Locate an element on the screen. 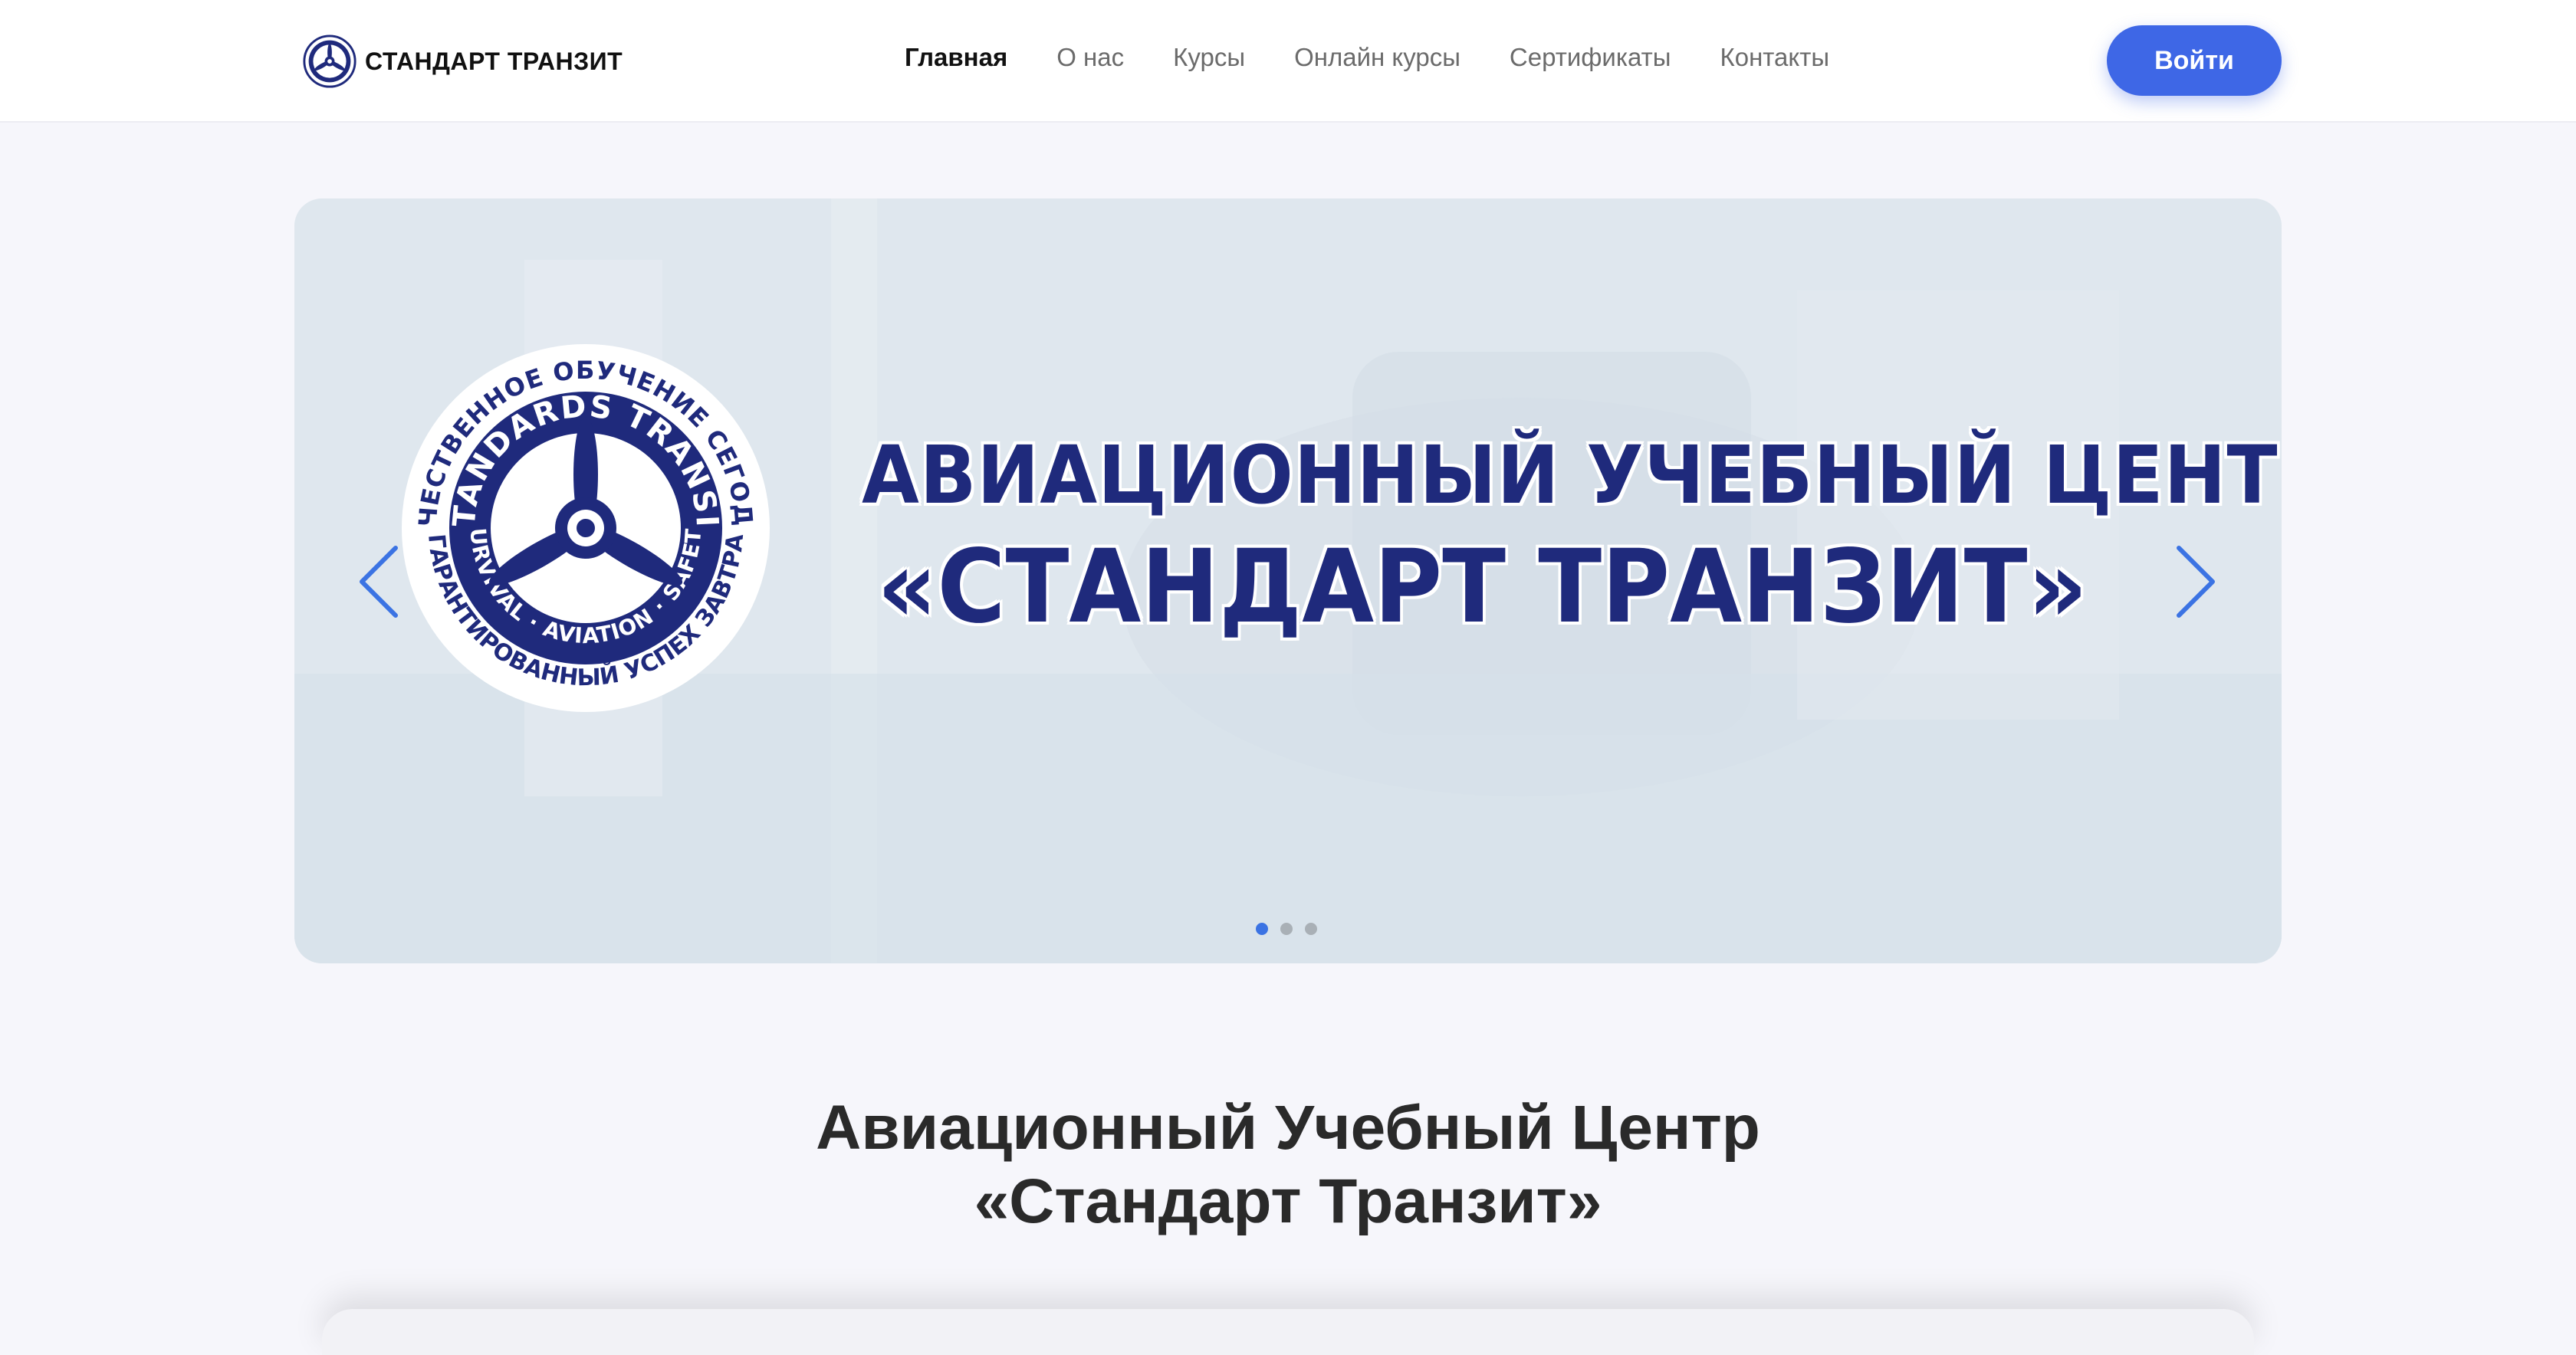 The width and height of the screenshot is (2576, 1355). slider-pagination is located at coordinates (1286, 929).